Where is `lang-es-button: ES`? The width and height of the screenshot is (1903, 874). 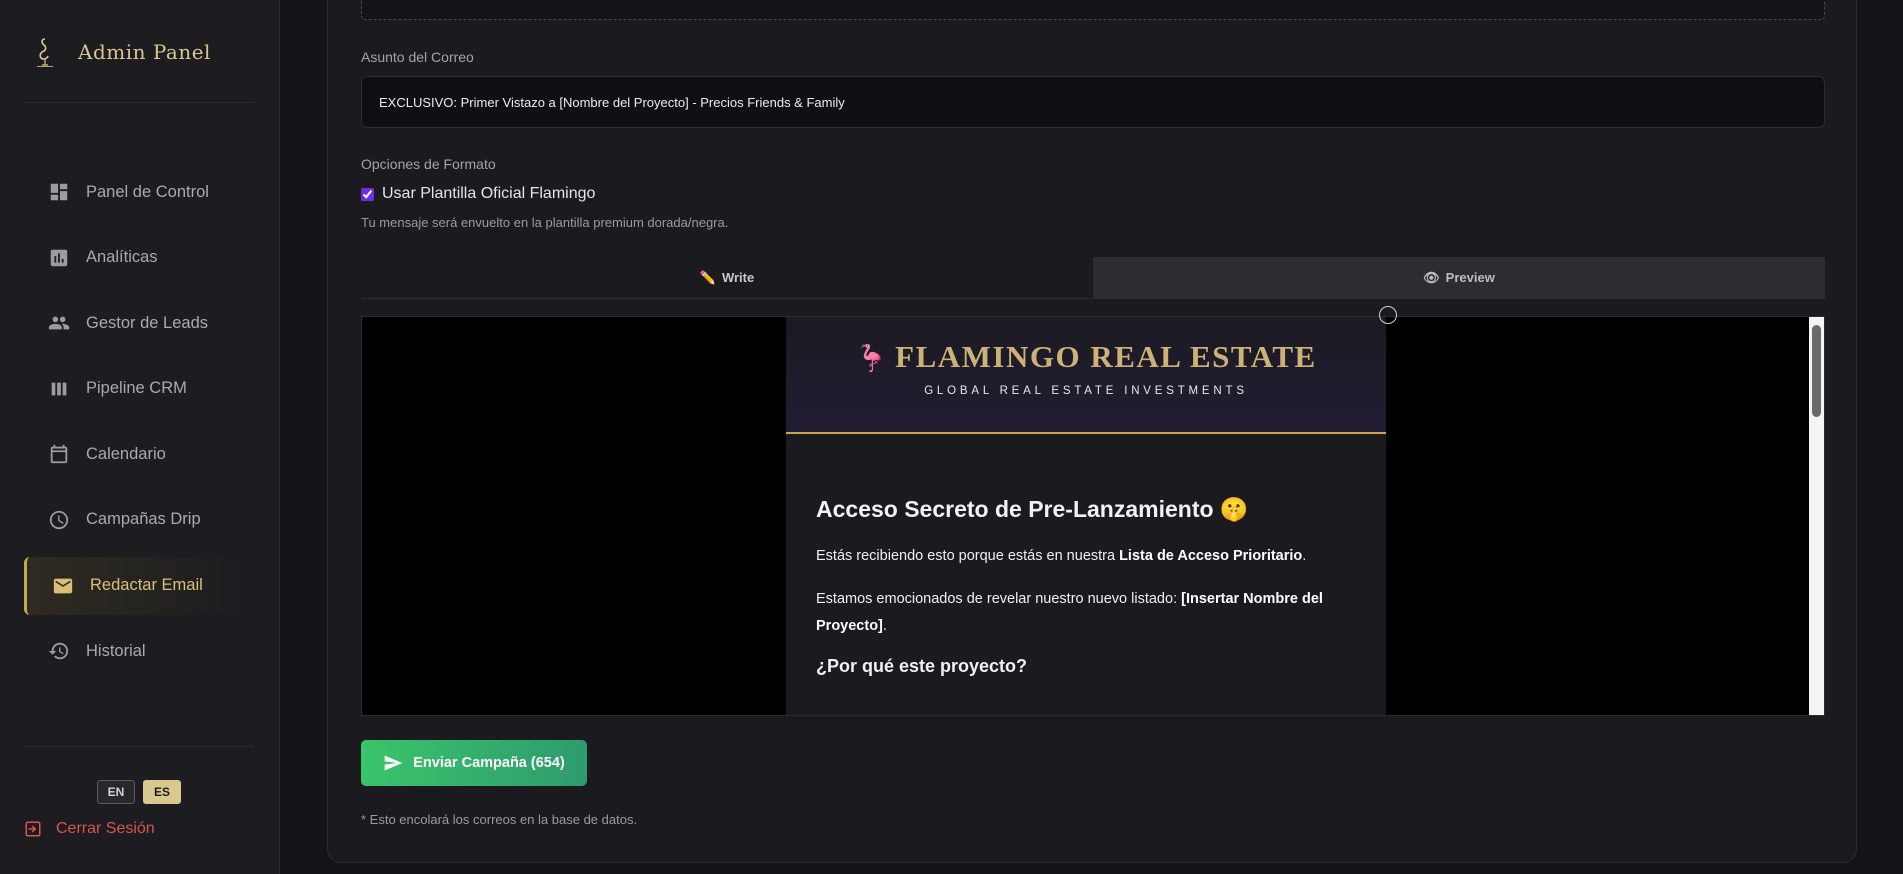 lang-es-button: ES is located at coordinates (162, 792).